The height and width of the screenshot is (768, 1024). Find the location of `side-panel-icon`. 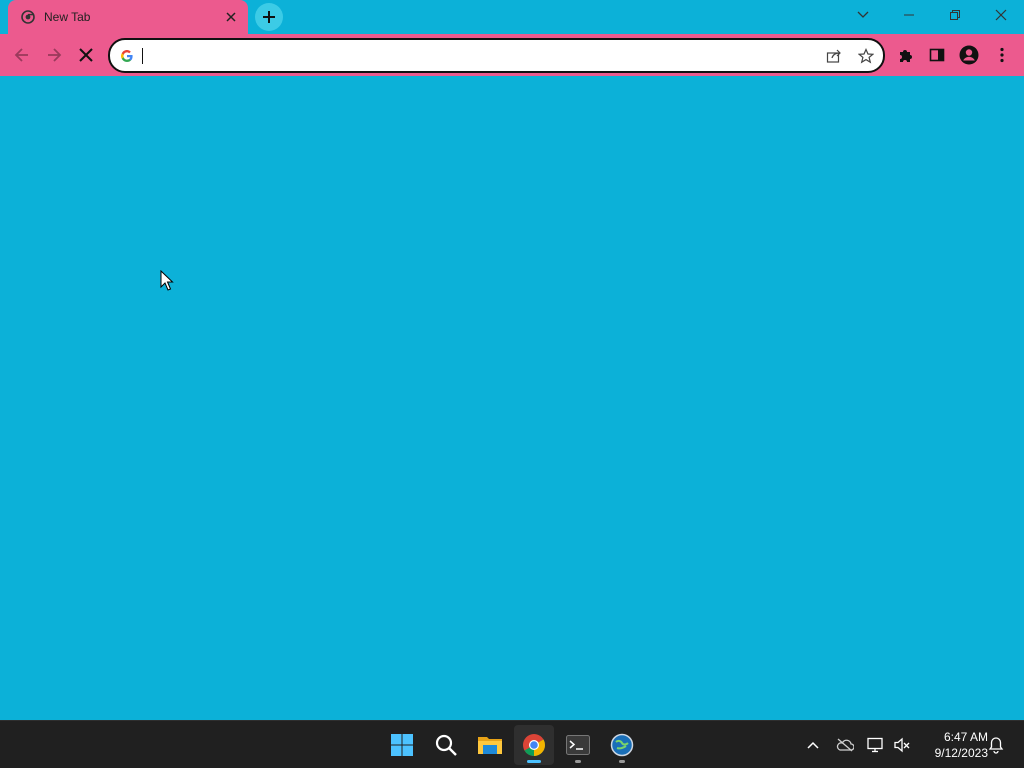

side-panel-icon is located at coordinates (937, 55).